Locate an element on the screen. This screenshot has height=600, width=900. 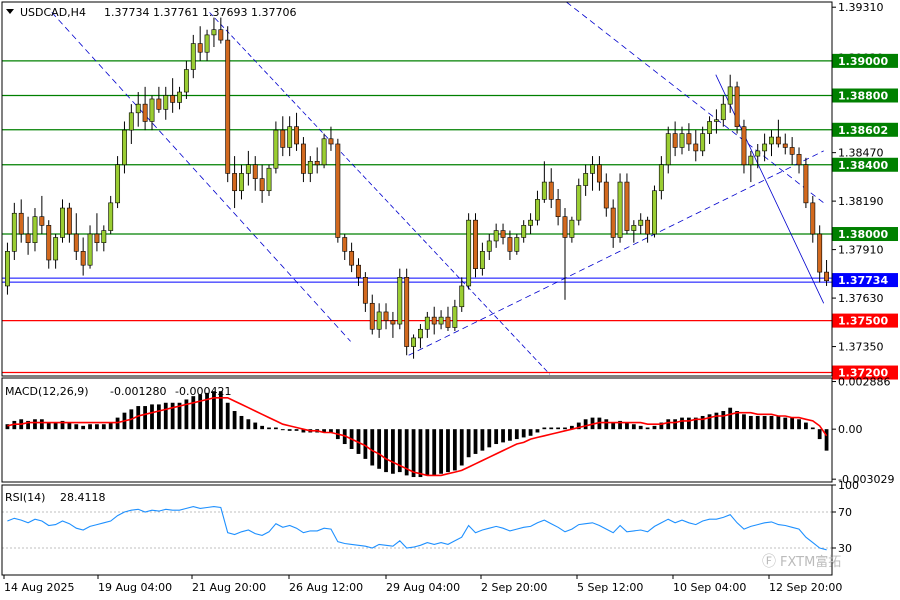
level-tag-label: 1.37500 is located at coordinates (863, 321).